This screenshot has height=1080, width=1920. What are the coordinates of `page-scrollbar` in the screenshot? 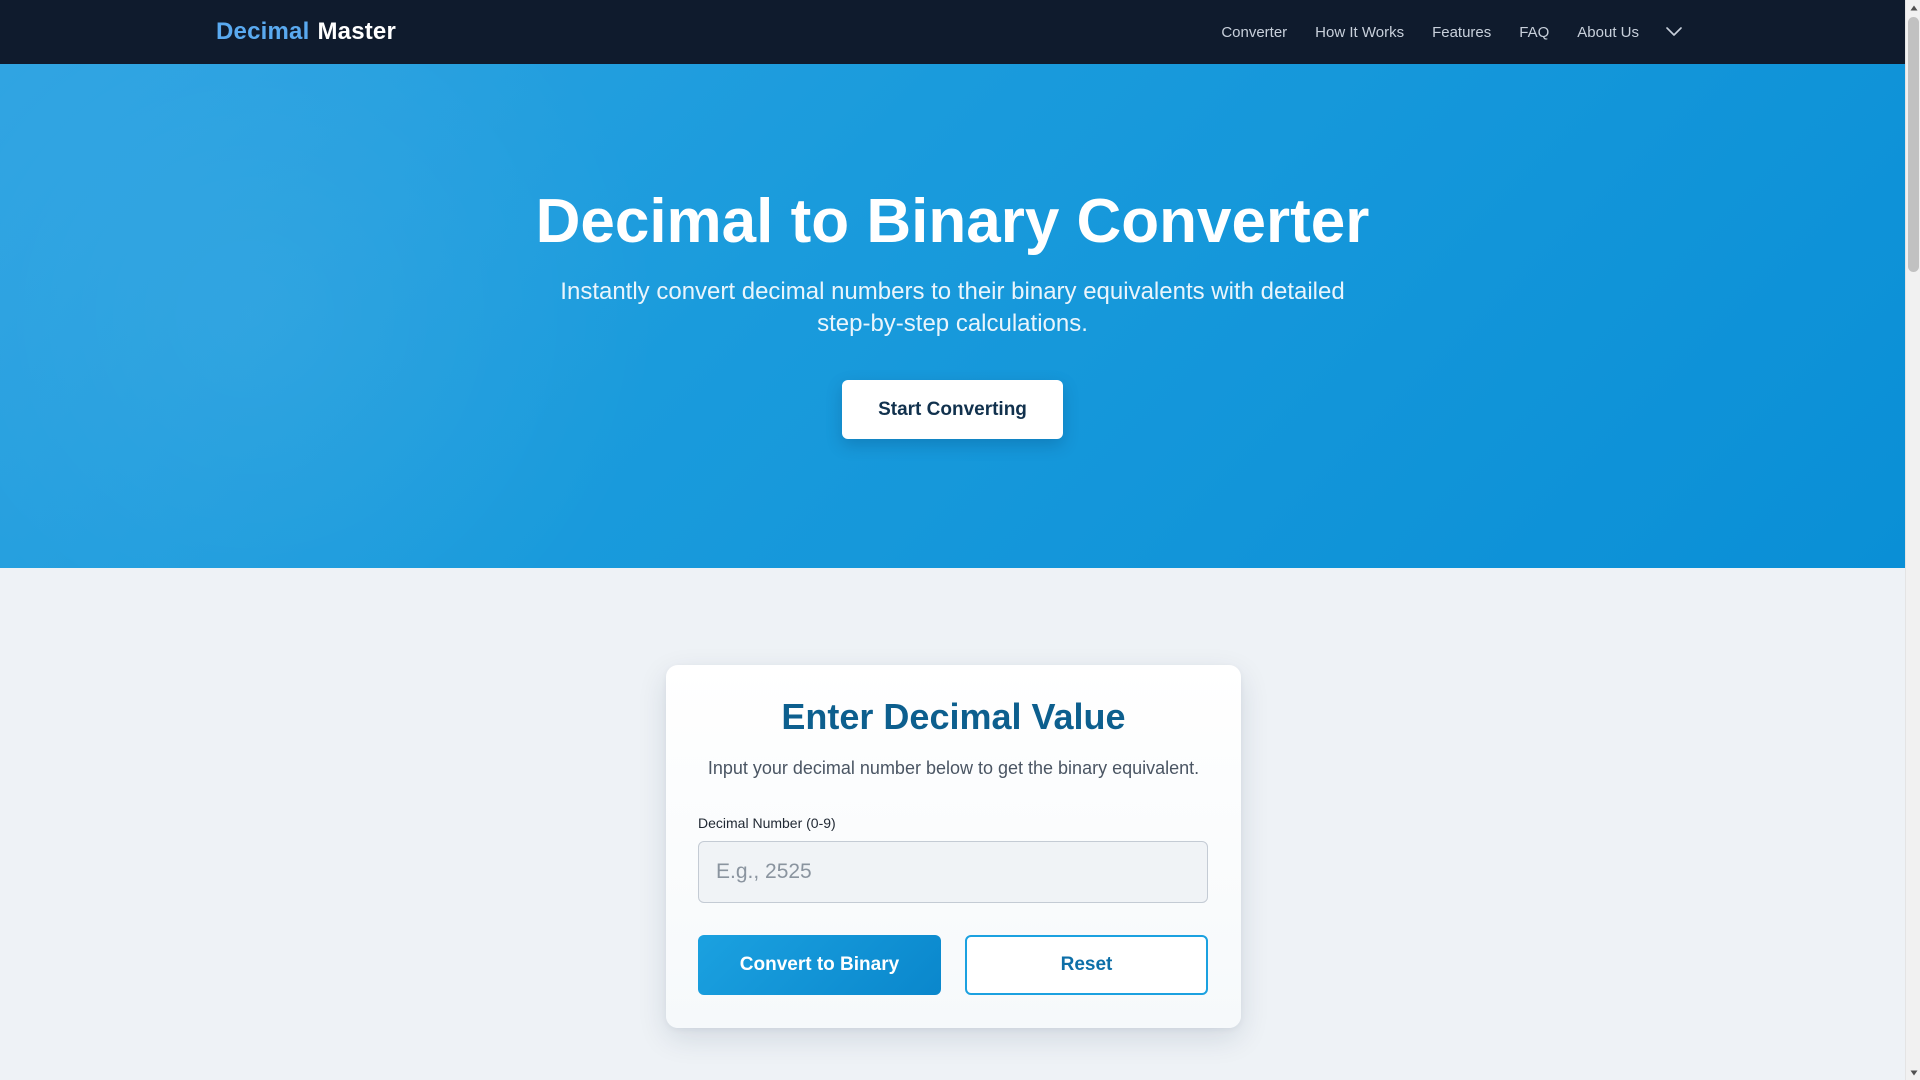 It's located at (1912, 540).